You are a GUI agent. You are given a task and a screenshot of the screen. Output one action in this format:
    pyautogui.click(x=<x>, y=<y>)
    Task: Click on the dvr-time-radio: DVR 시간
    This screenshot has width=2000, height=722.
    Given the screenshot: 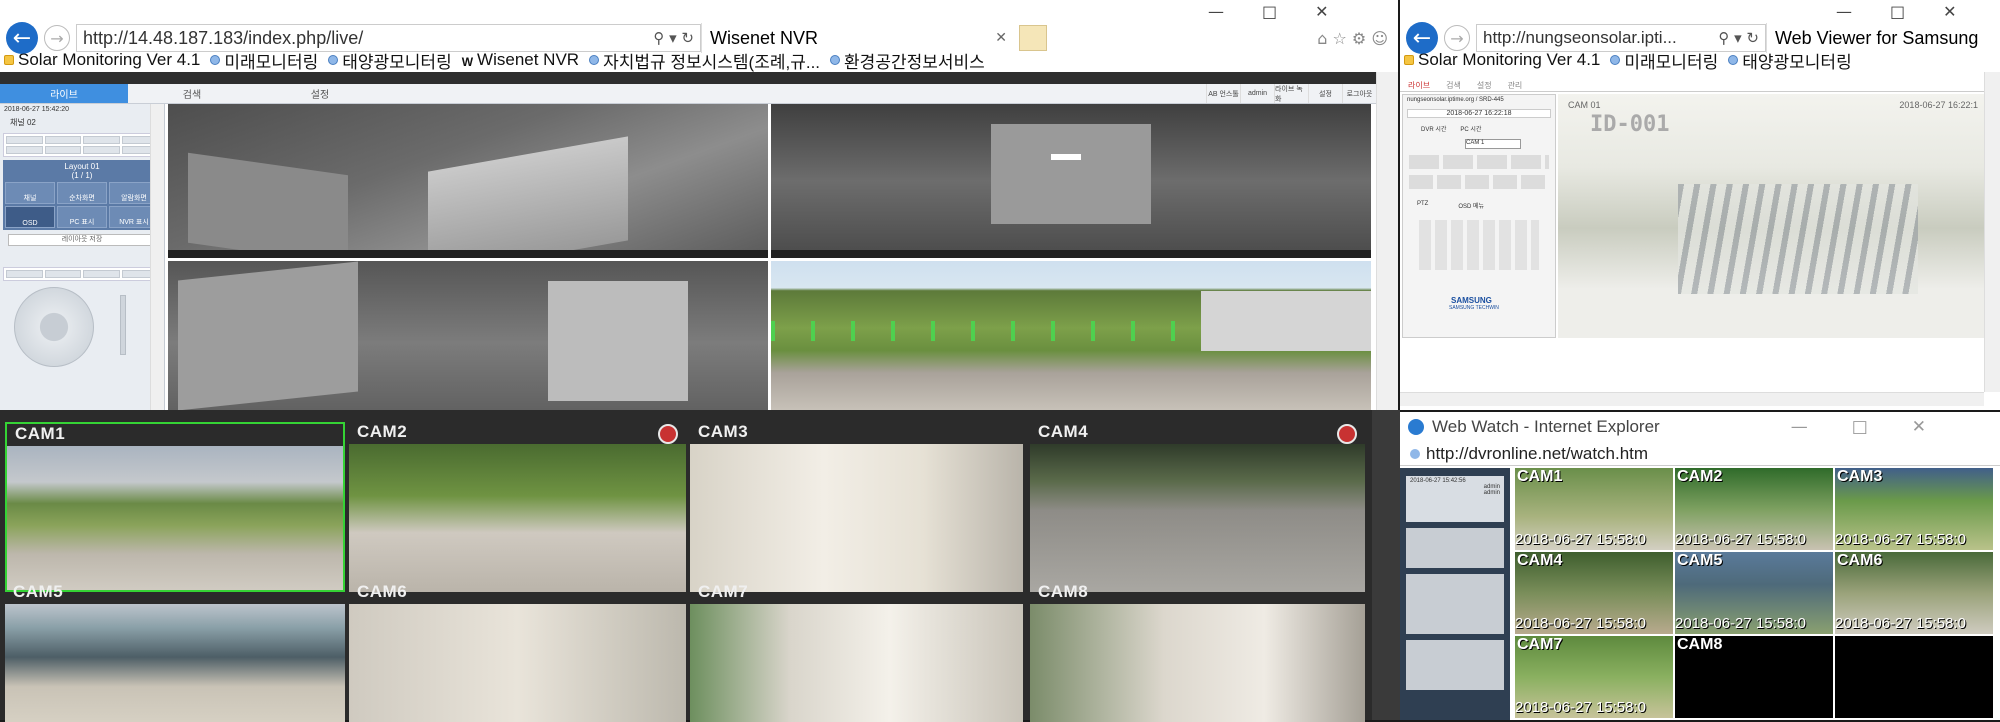 What is the action you would take?
    pyautogui.click(x=1433, y=128)
    